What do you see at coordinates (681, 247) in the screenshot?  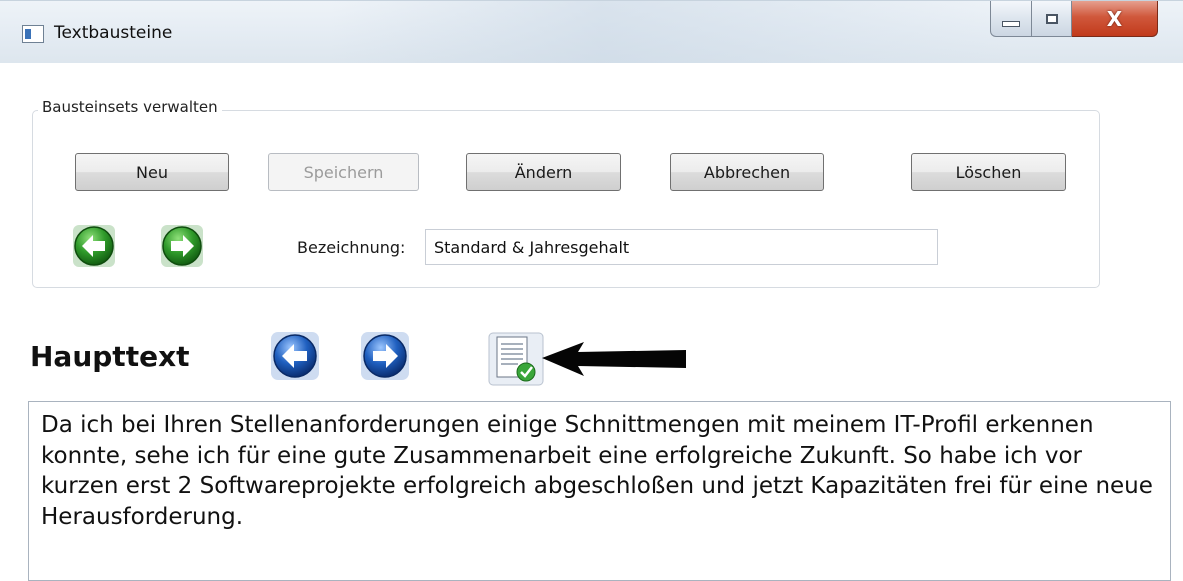 I see `name-input` at bounding box center [681, 247].